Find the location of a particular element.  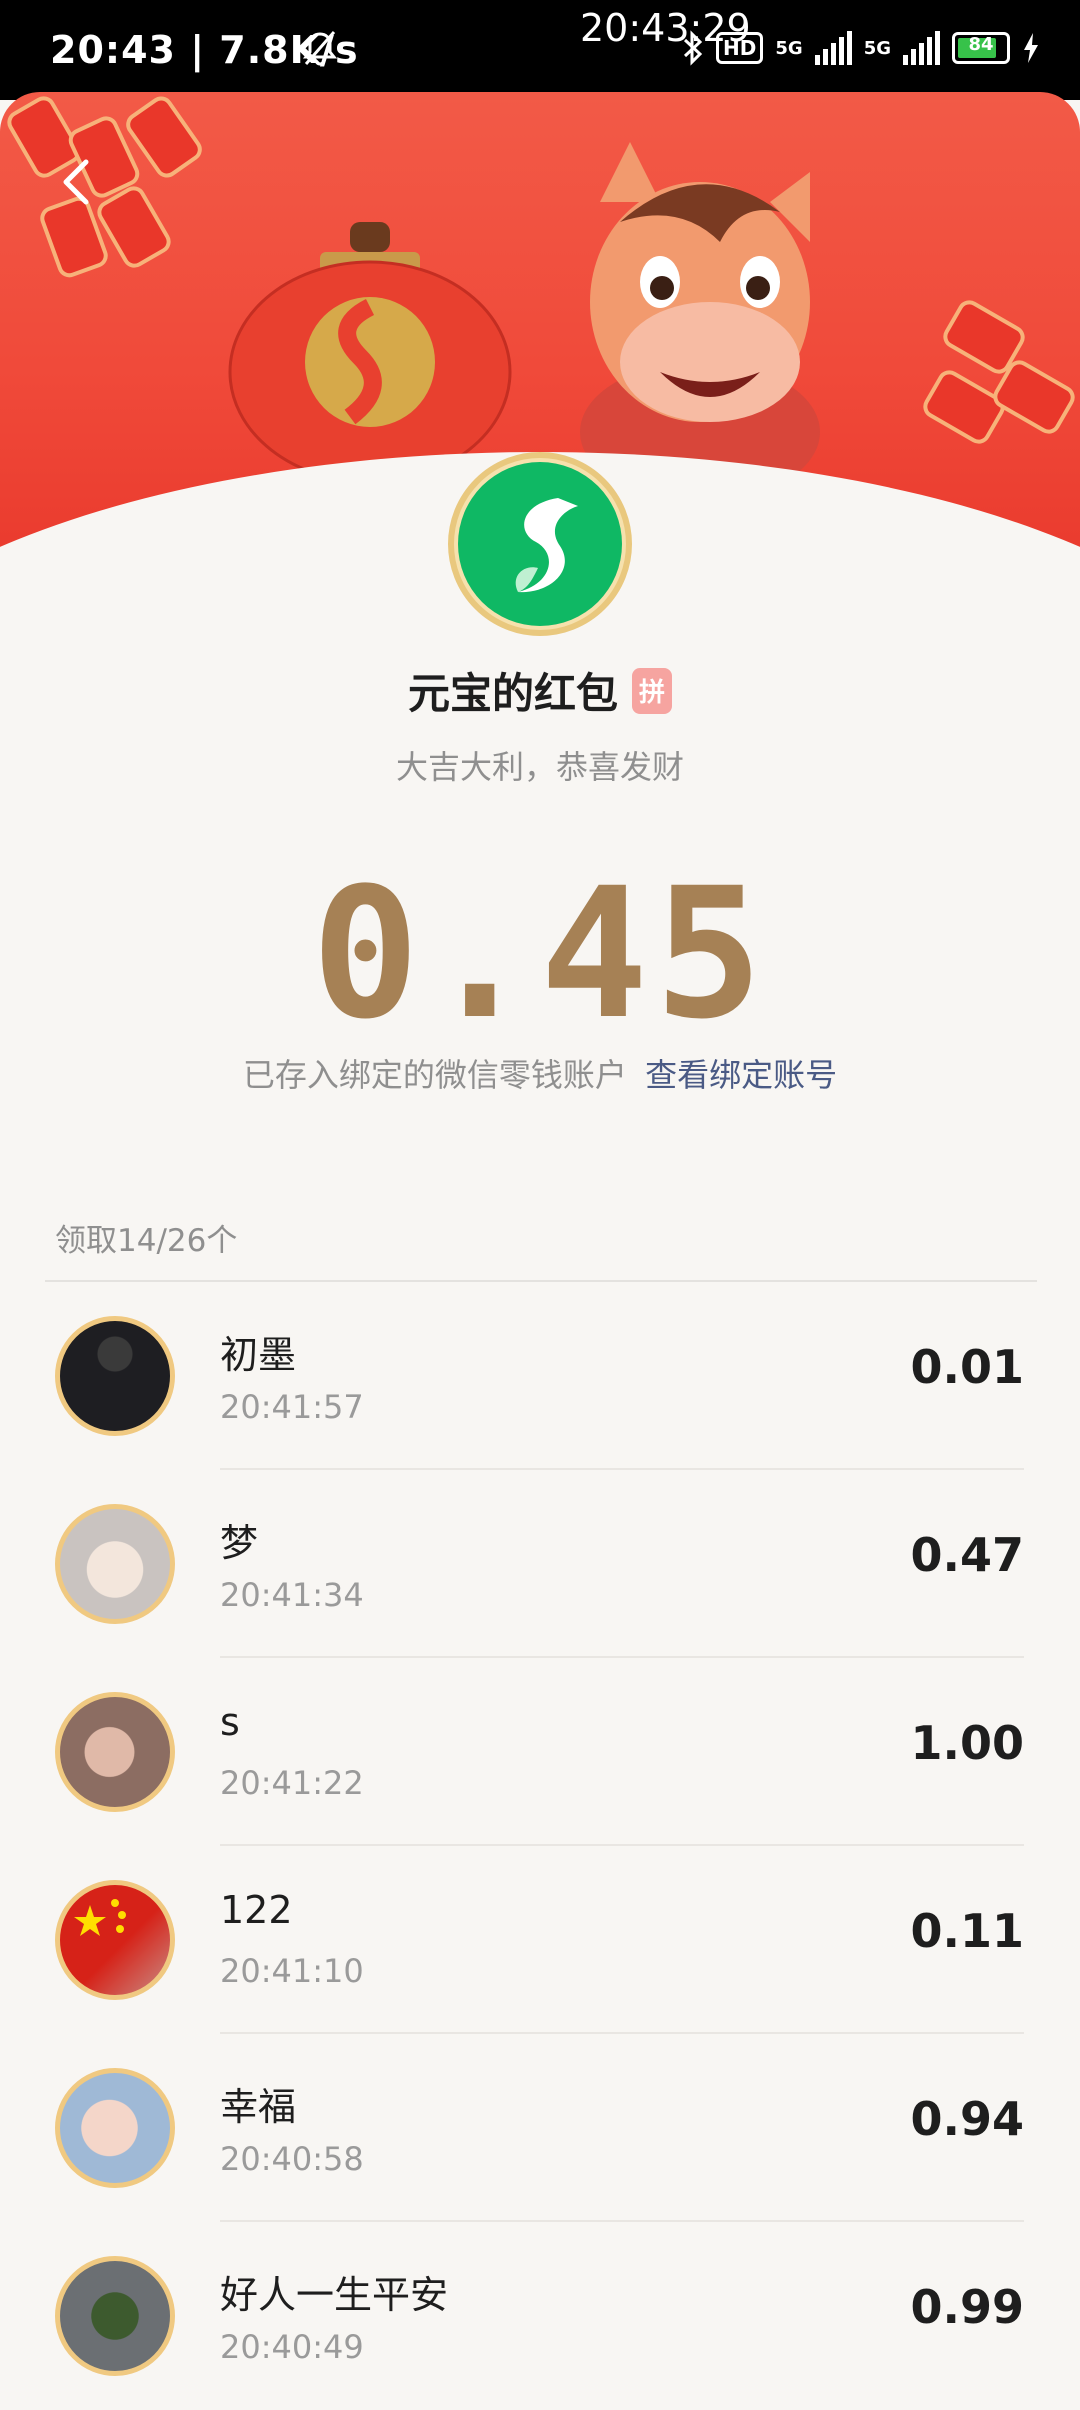

hd-voice-badge: HD is located at coordinates (740, 48).